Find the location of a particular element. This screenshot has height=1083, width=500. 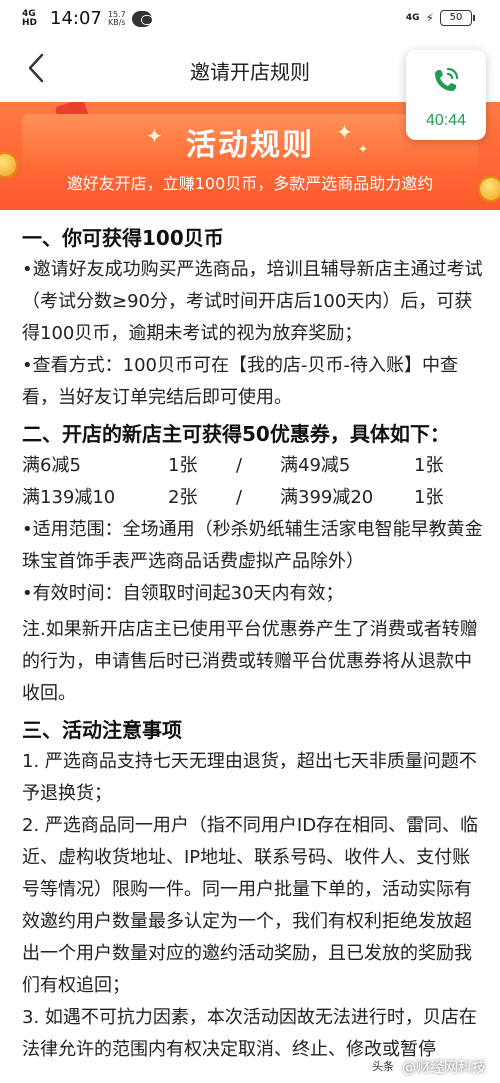

status-bar: 4G HD 14:07 15.7 KB/s 4G ⚡ 50 is located at coordinates (250, 18).